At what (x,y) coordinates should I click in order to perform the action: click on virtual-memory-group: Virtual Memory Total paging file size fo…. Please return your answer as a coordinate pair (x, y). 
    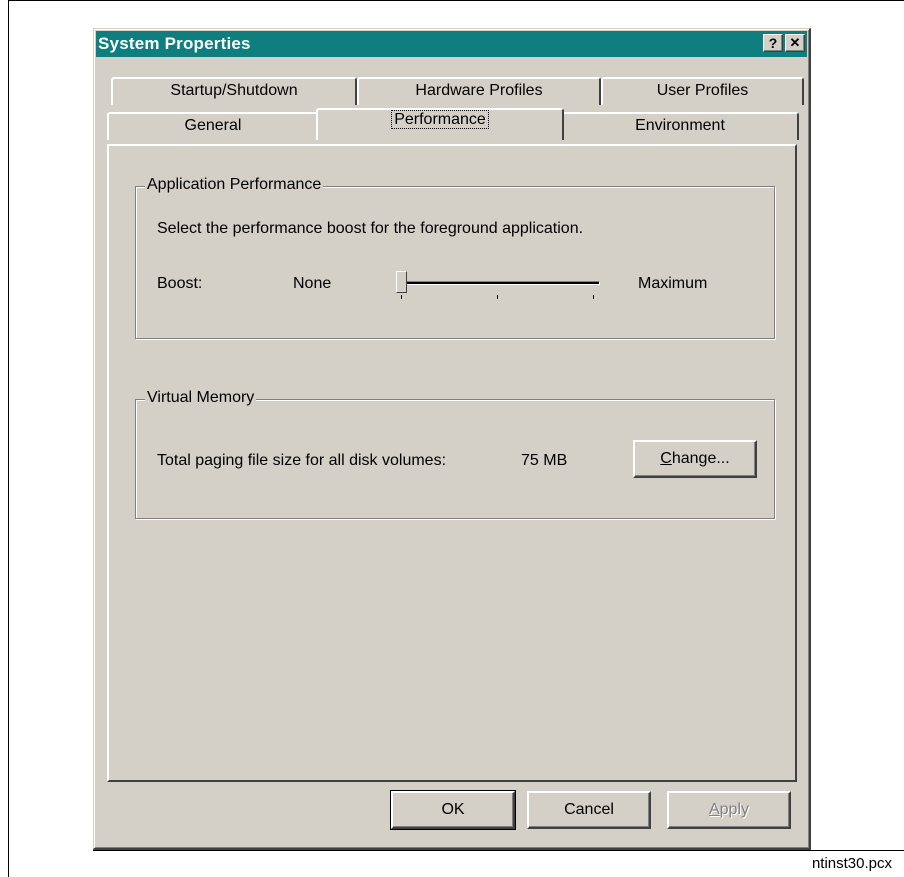
    Looking at the image, I should click on (455, 454).